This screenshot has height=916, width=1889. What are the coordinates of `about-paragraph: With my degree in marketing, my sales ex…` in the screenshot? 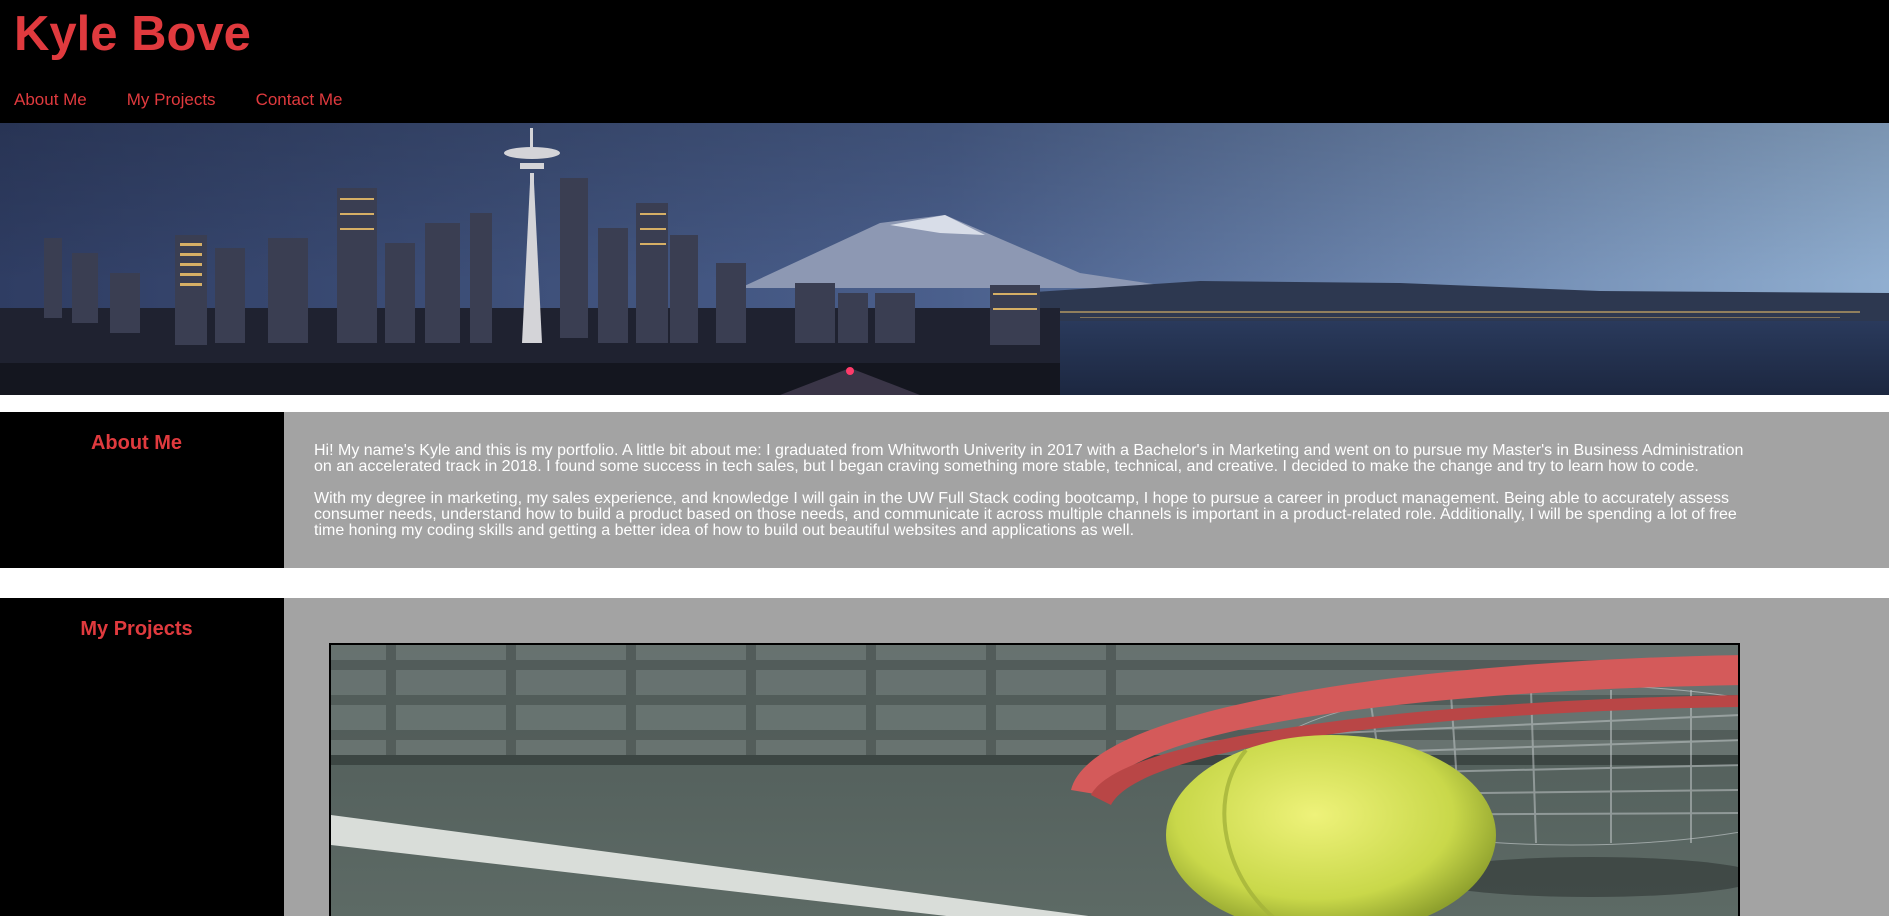 It's located at (1025, 514).